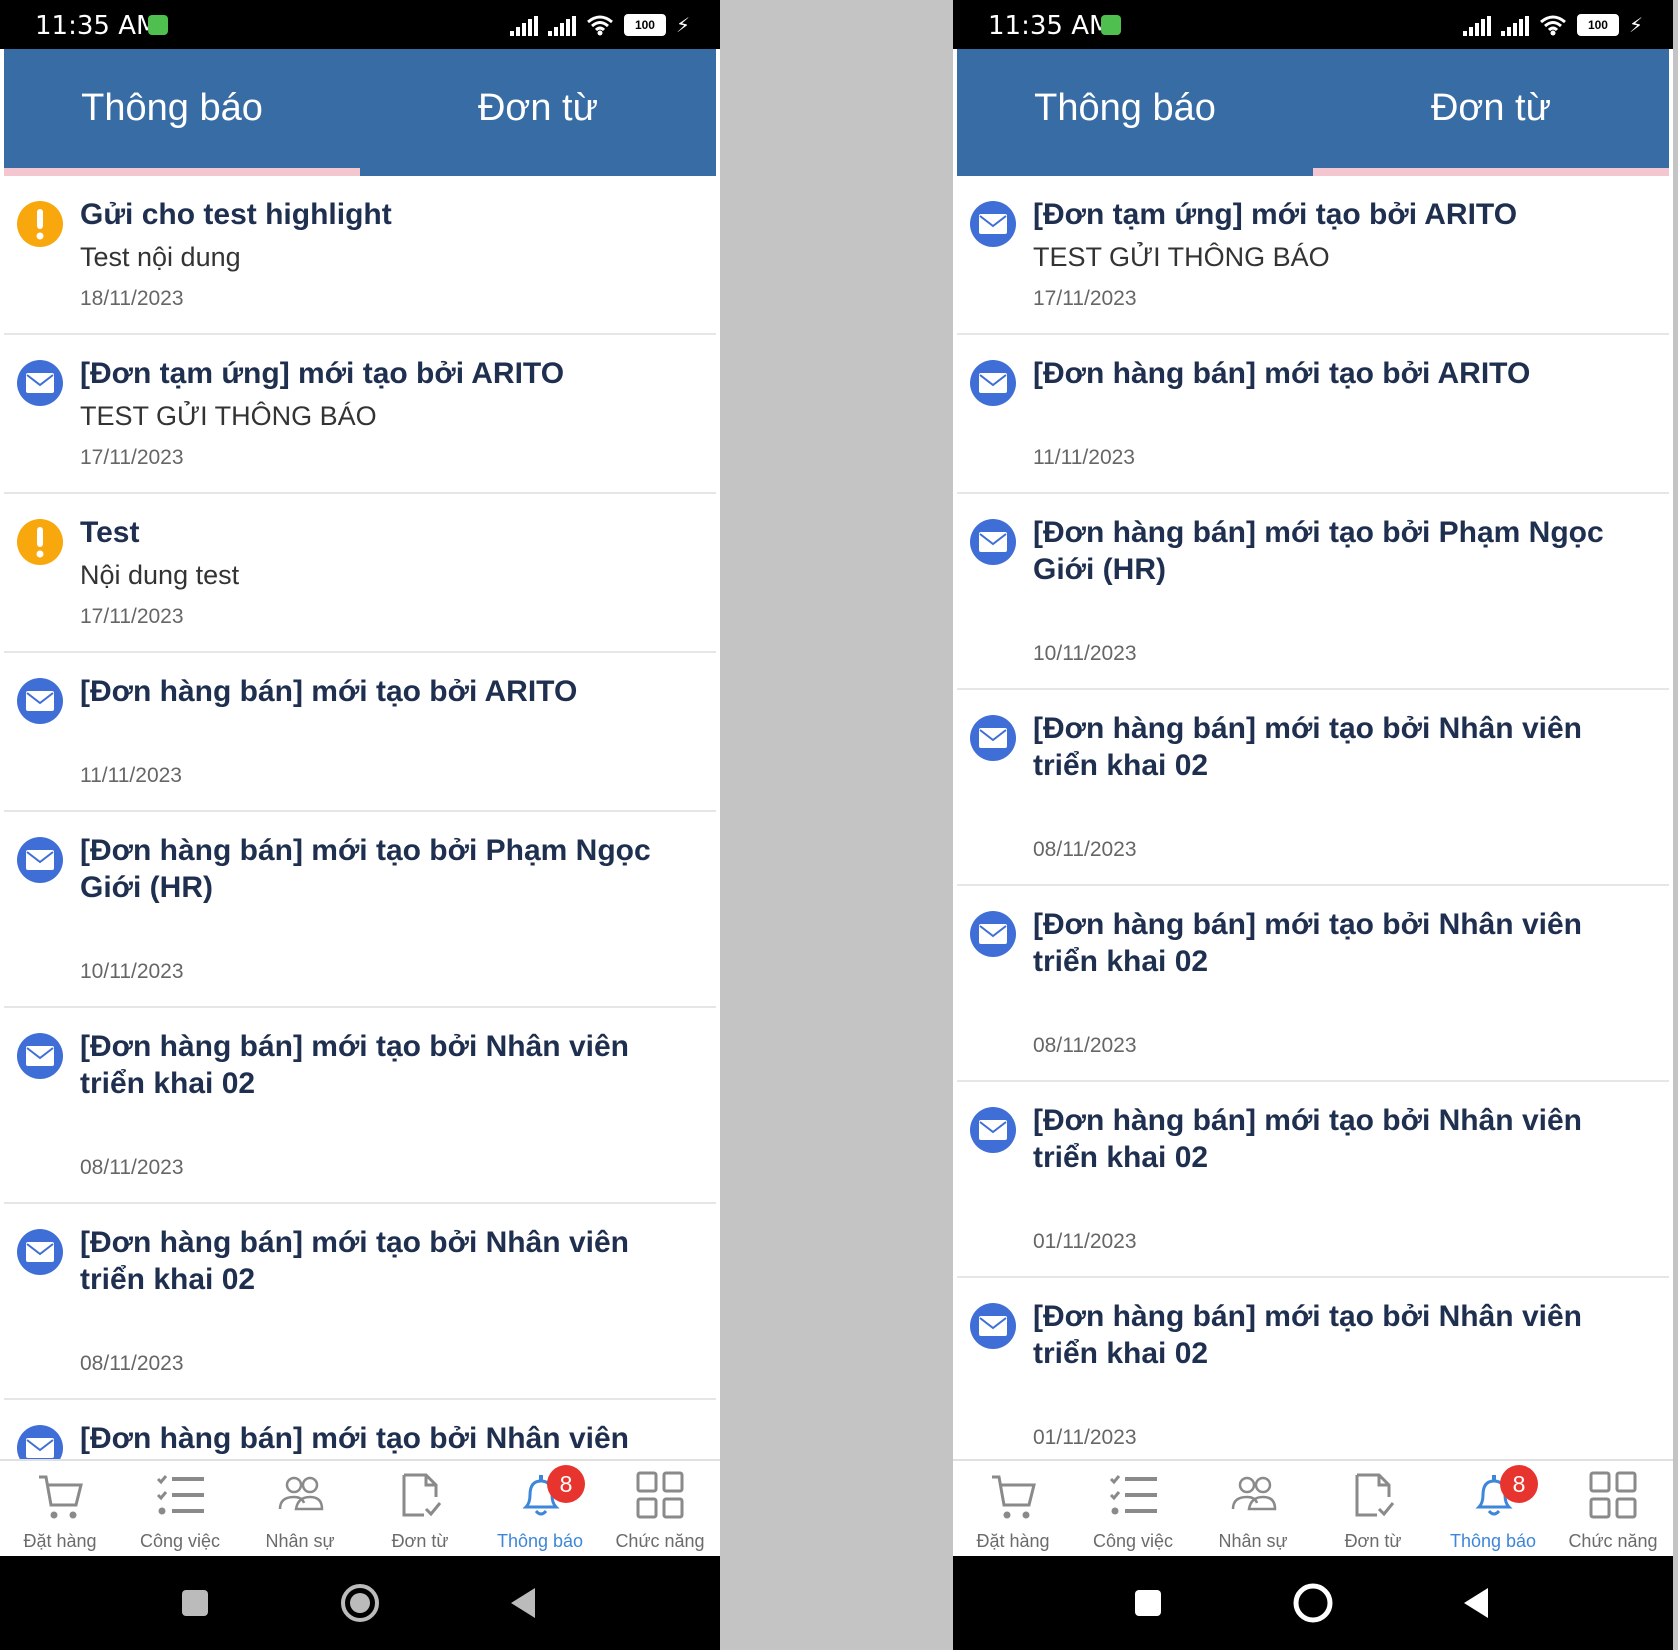 The width and height of the screenshot is (1678, 1650). Describe the element at coordinates (1084, 457) in the screenshot. I see `notification-date: 11/11/2023` at that location.